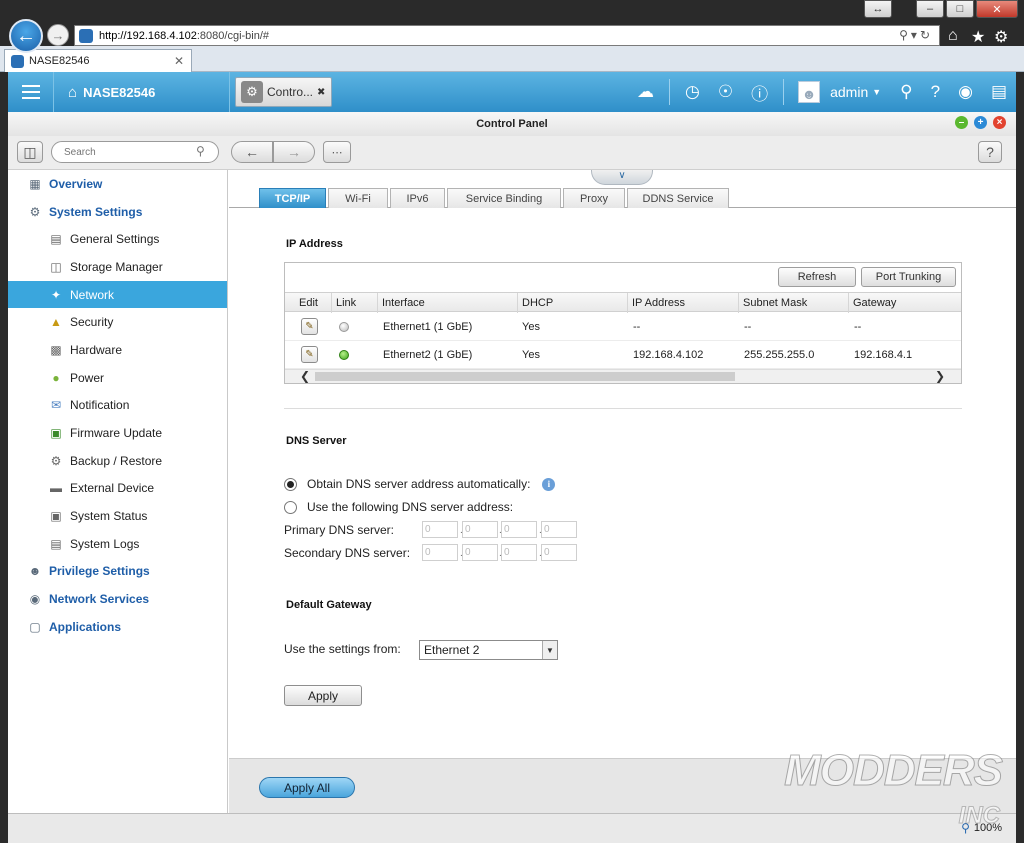  Describe the element at coordinates (117, 378) in the screenshot. I see `sidebar-item-power: ● Power` at that location.